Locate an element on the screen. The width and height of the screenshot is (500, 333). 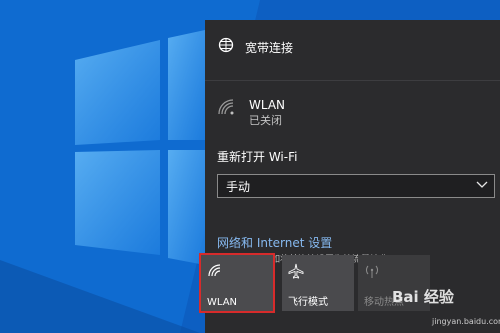
divider is located at coordinates (352, 80).